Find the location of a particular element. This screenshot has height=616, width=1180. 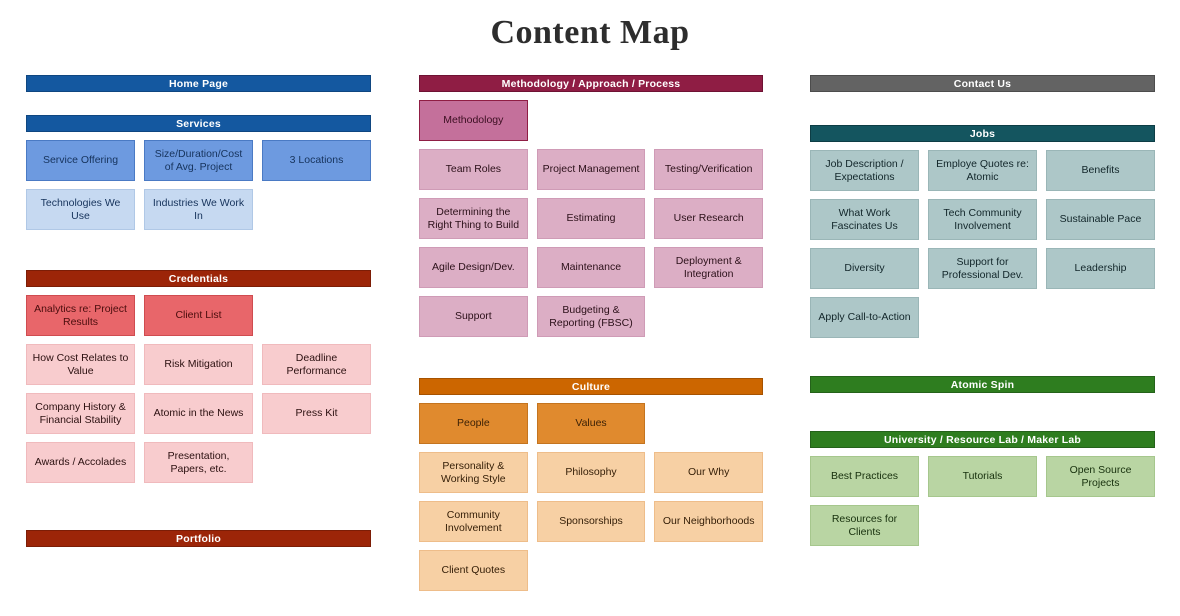

node-benefits: Benefits is located at coordinates (1100, 170).